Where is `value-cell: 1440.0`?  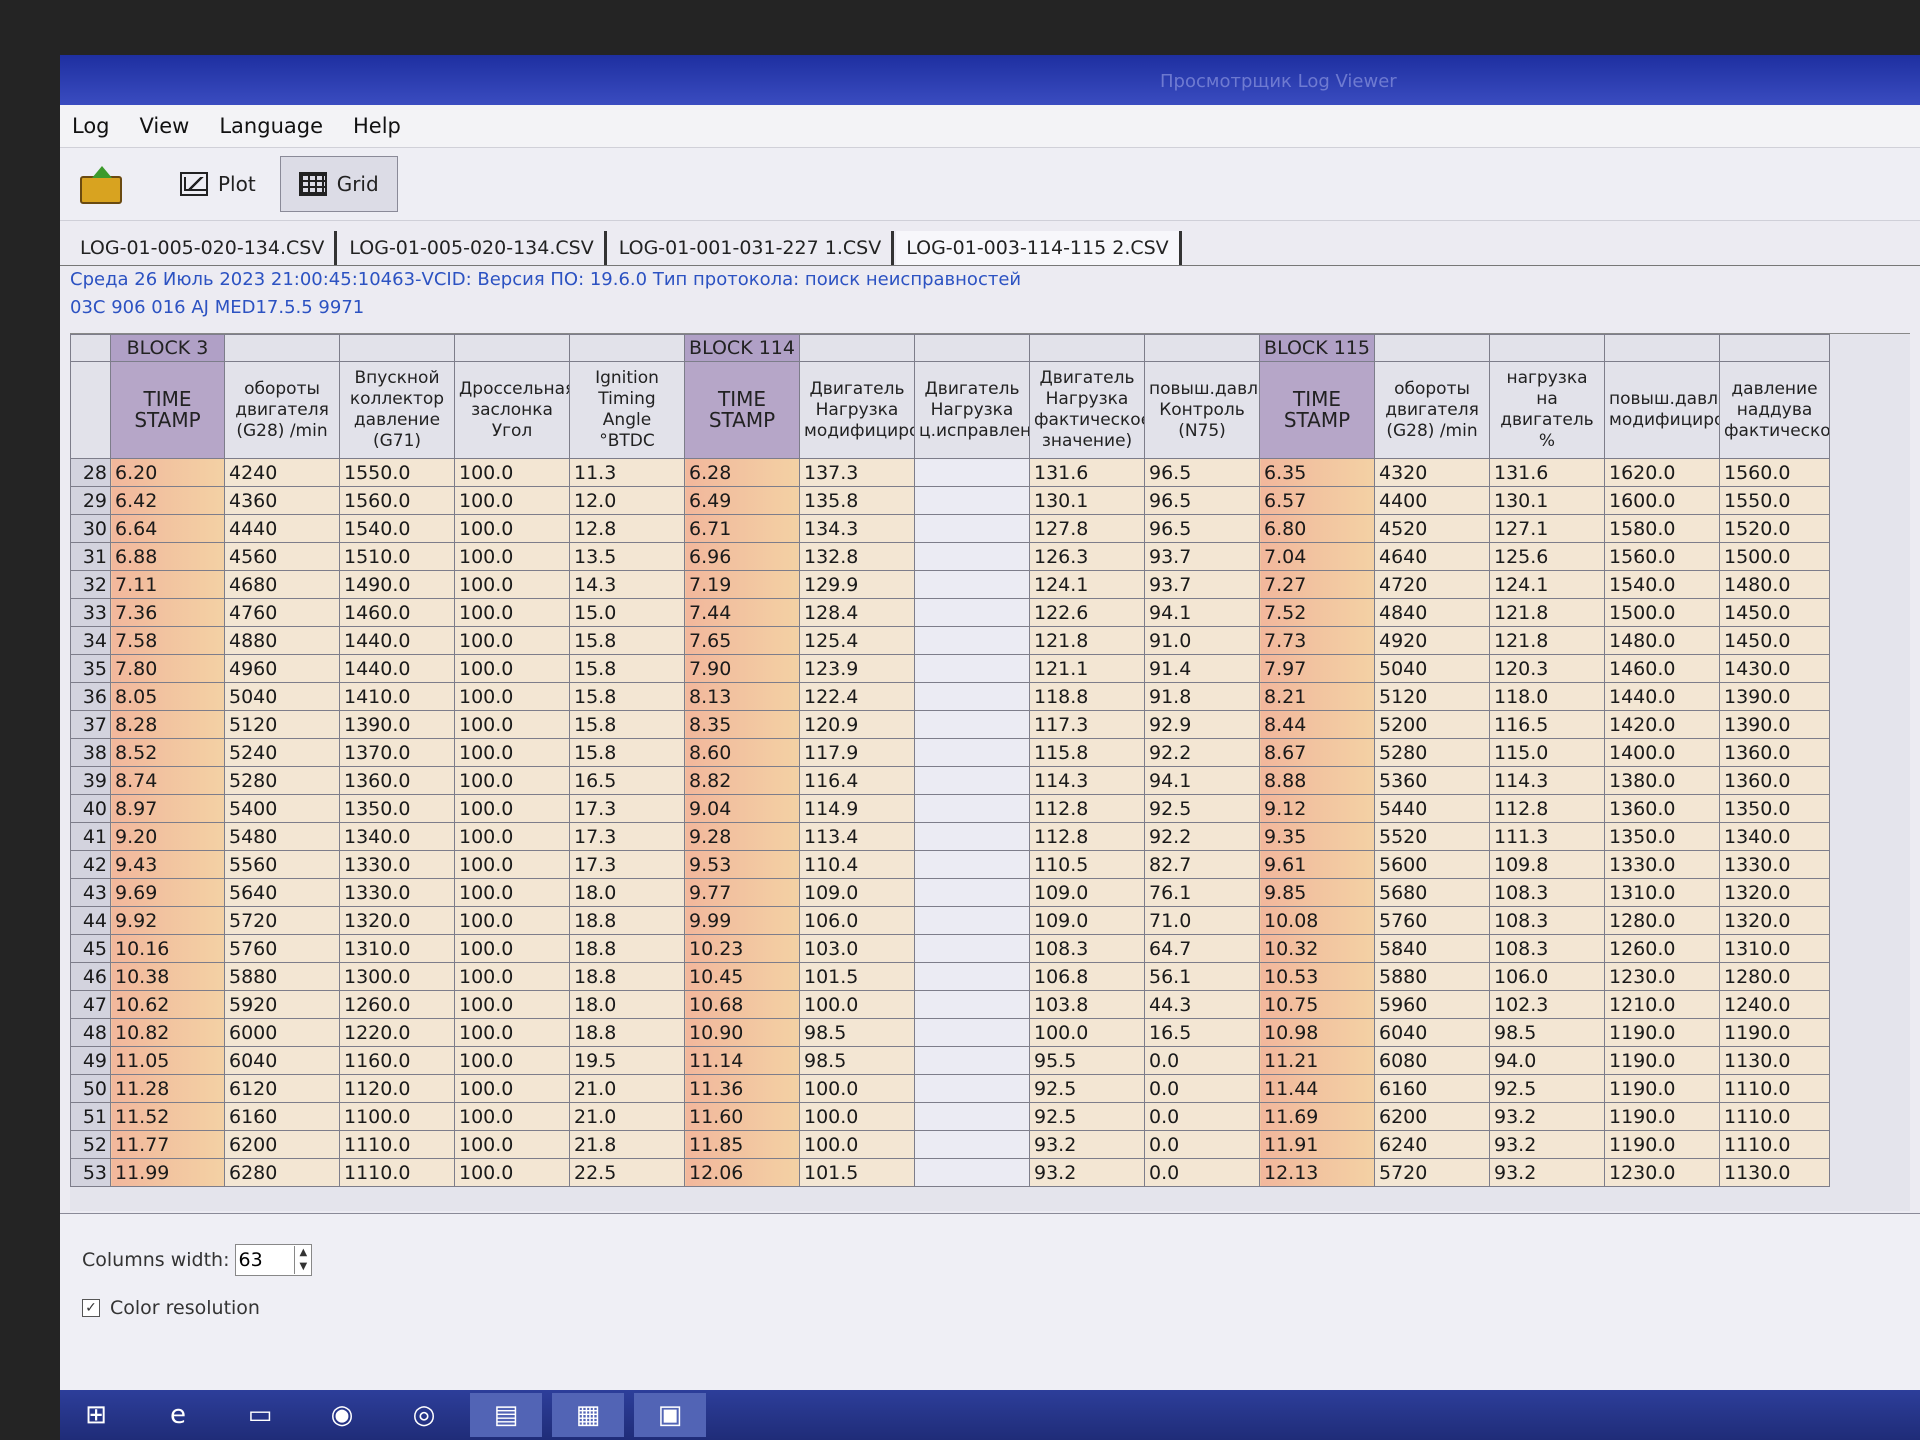
value-cell: 1440.0 is located at coordinates (397, 668).